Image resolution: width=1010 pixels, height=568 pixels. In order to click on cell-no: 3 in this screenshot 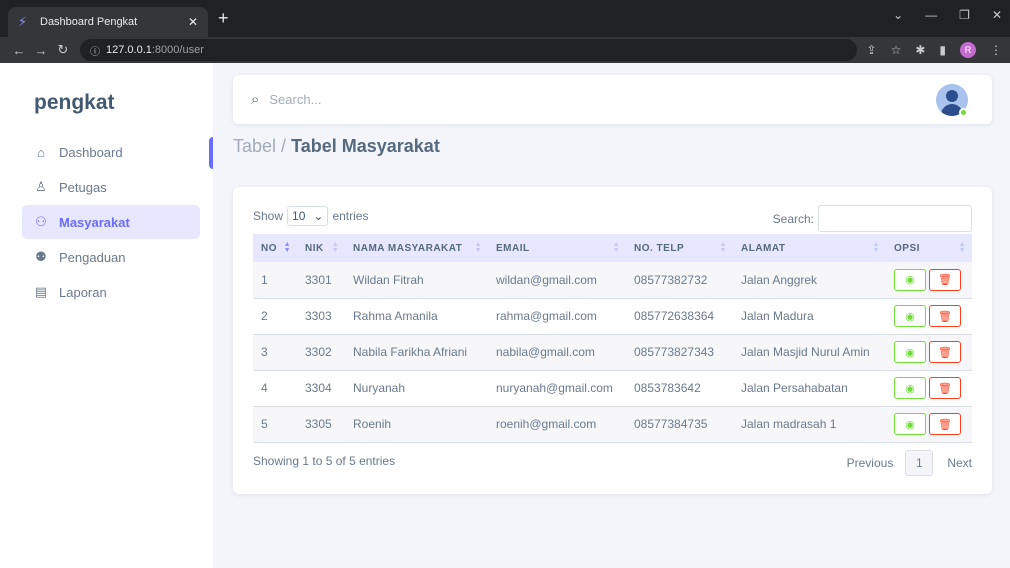, I will do `click(264, 352)`.